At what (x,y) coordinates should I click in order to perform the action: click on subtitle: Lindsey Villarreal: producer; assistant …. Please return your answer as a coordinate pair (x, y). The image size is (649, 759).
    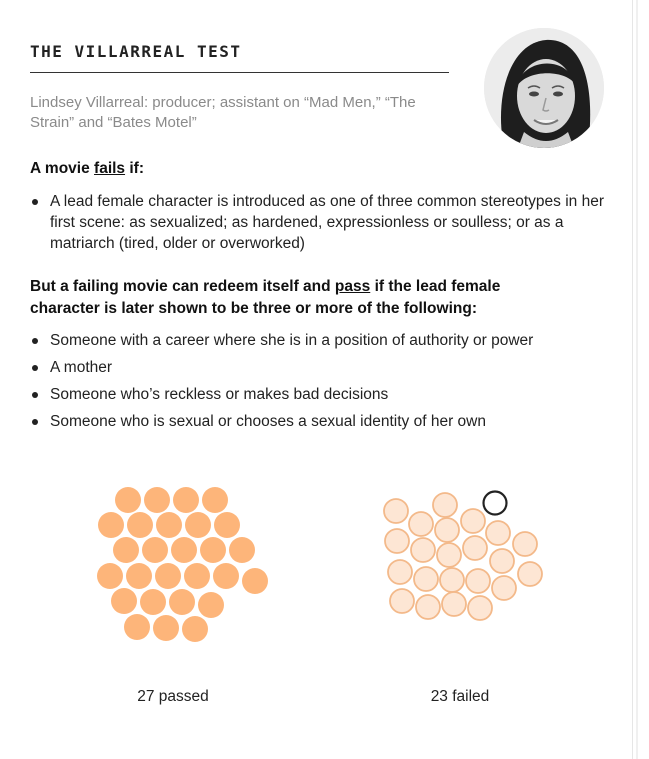
    Looking at the image, I should click on (223, 112).